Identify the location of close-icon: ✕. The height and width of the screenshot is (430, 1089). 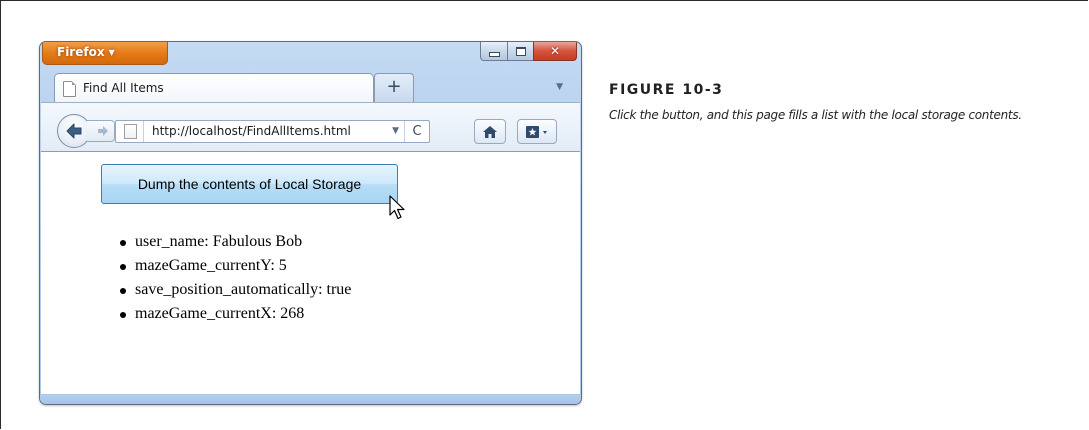
(555, 51).